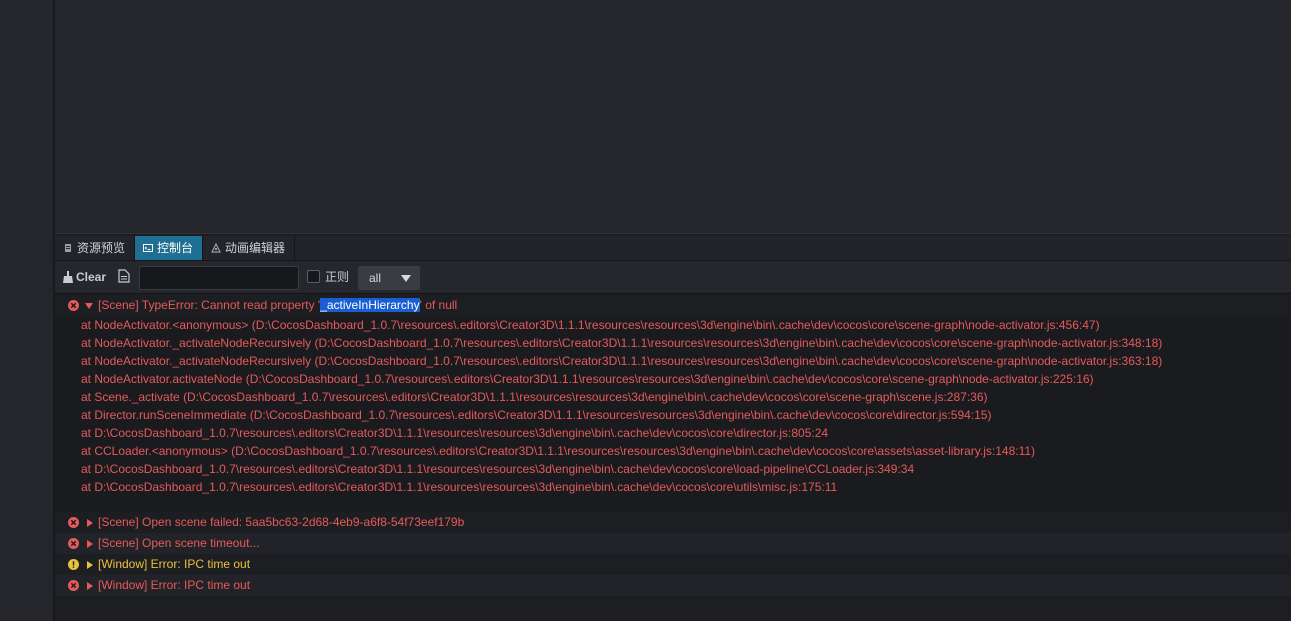 This screenshot has width=1291, height=621. What do you see at coordinates (389, 278) in the screenshot?
I see `log-level-select: all` at bounding box center [389, 278].